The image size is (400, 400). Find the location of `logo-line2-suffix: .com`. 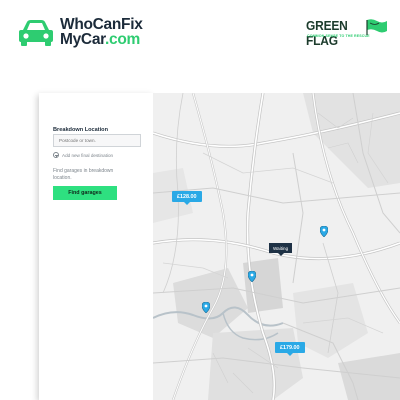

logo-line2-suffix: .com is located at coordinates (123, 39).